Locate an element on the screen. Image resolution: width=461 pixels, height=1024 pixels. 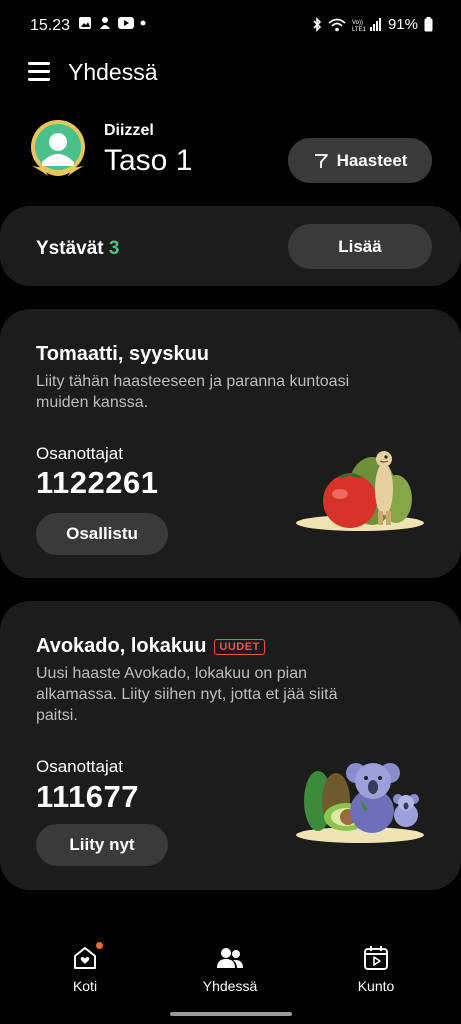
challenge-title: Avokado, lokakuu UUDET is located at coordinates (150, 646).